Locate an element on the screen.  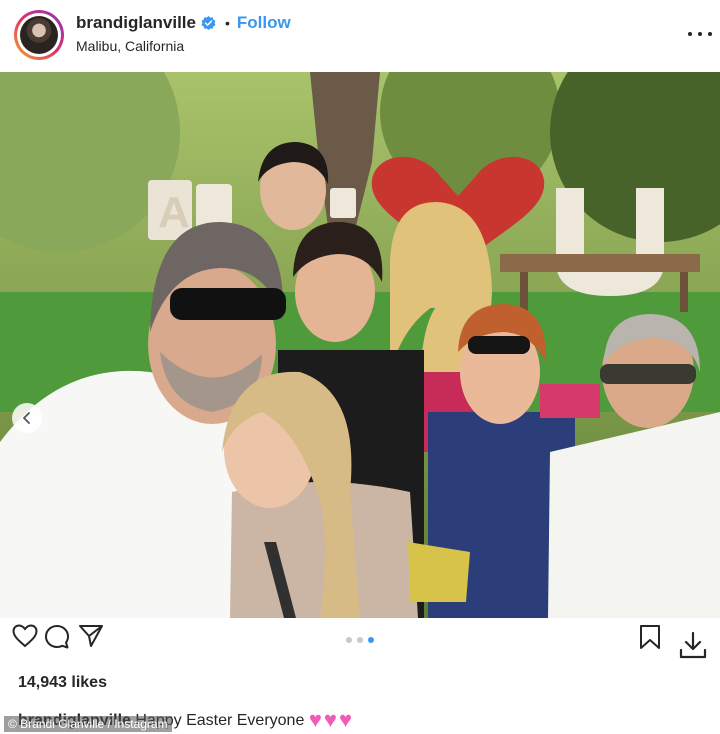
username-link: brandiglanville is located at coordinates (136, 23).